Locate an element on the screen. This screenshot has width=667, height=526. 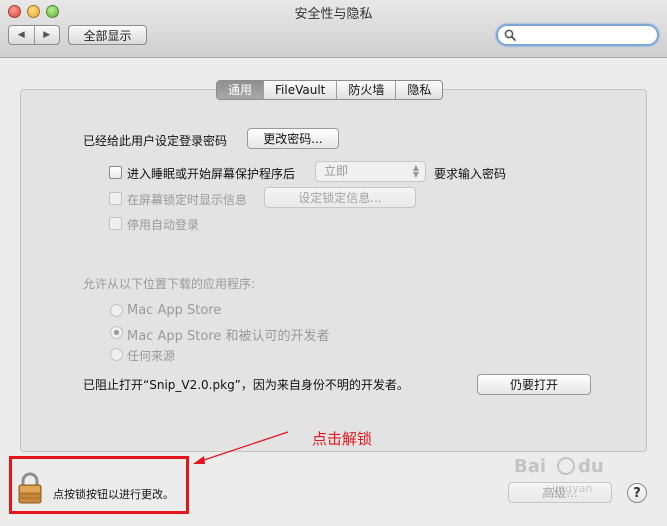
show-all-button: 全部显示 is located at coordinates (107, 35).